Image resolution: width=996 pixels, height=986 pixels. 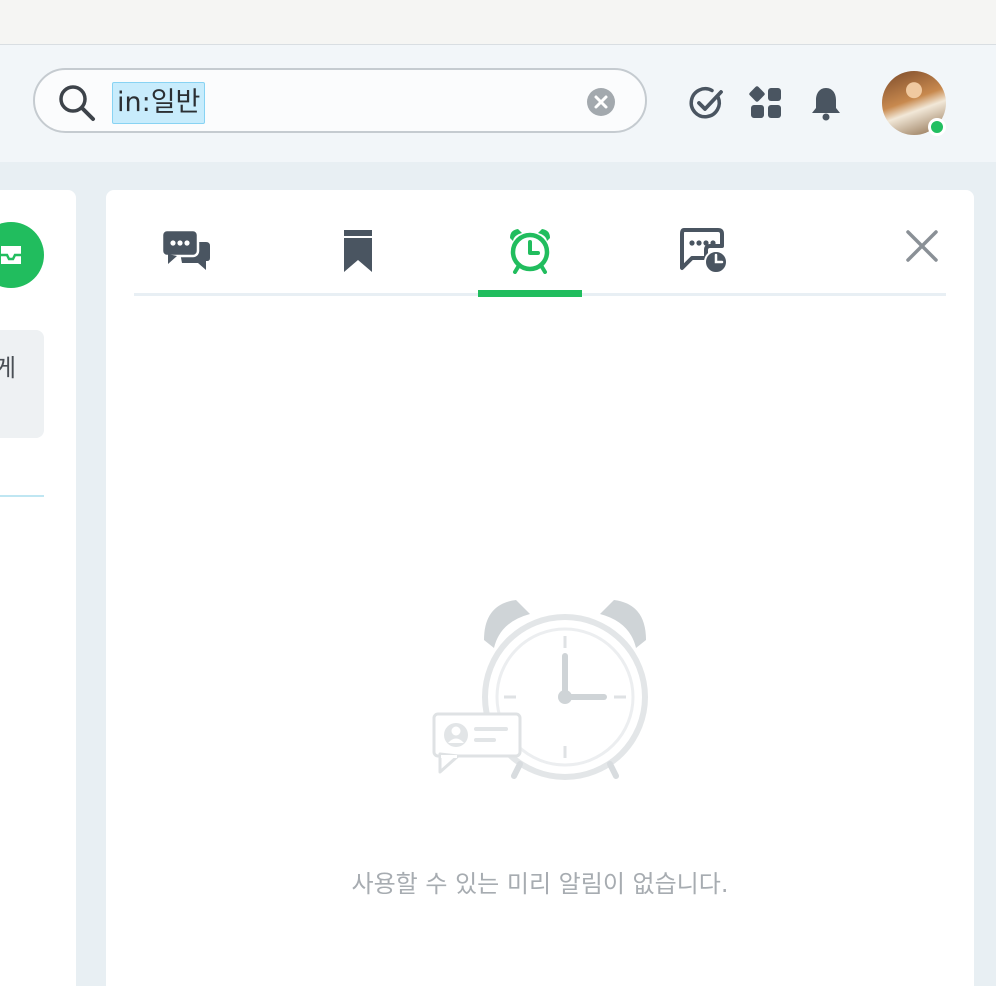 What do you see at coordinates (937, 127) in the screenshot?
I see `online-status-dot` at bounding box center [937, 127].